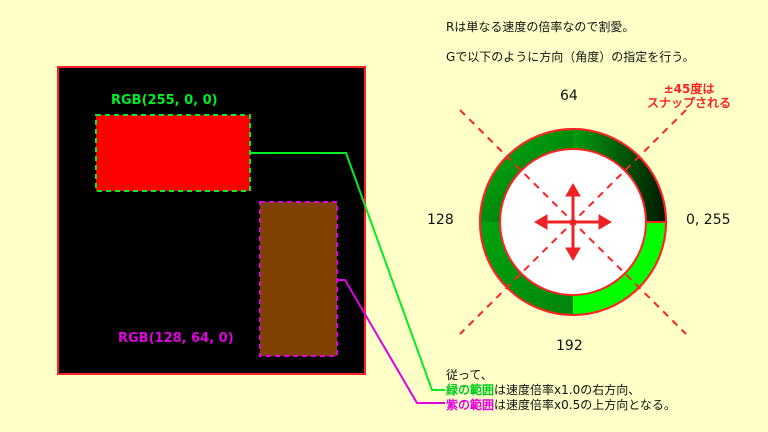 The height and width of the screenshot is (432, 768). What do you see at coordinates (470, 390) in the screenshot?
I see `green-range-term: 緑の範囲` at bounding box center [470, 390].